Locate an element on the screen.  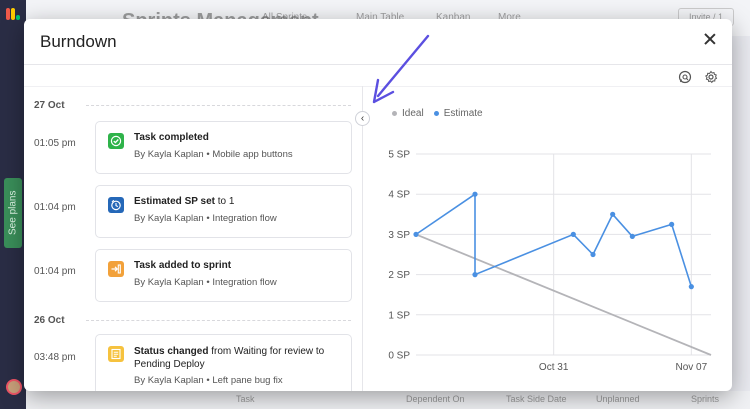
y-tick-label: 2 SP is located at coordinates (399, 275).